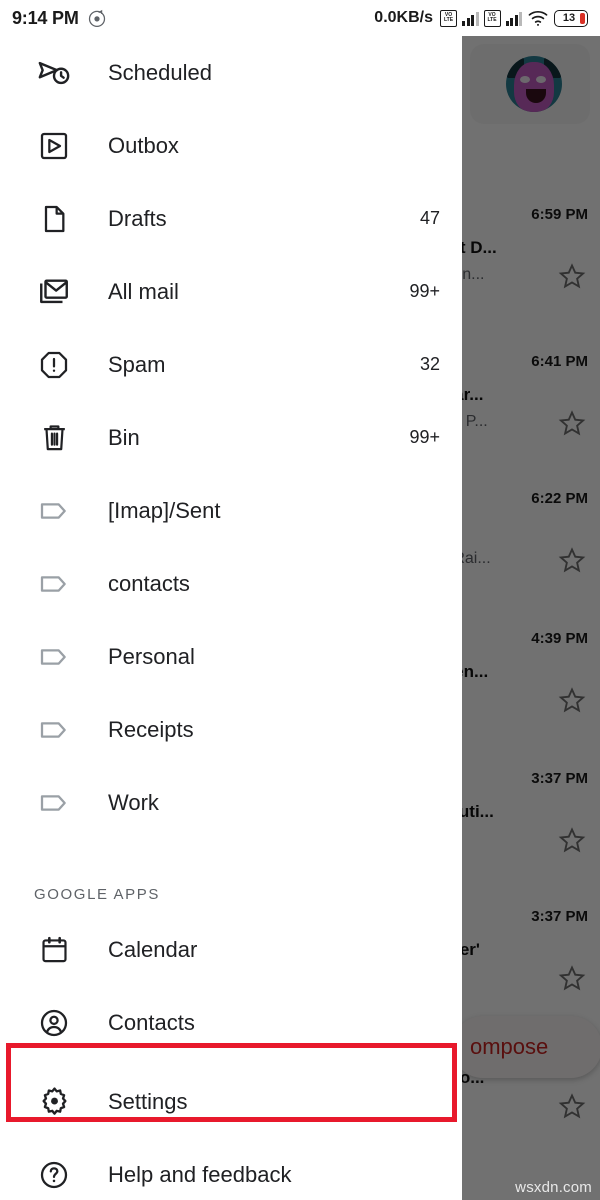 The image size is (600, 1200). Describe the element at coordinates (143, 291) in the screenshot. I see `drawer-item-label: All mail` at that location.